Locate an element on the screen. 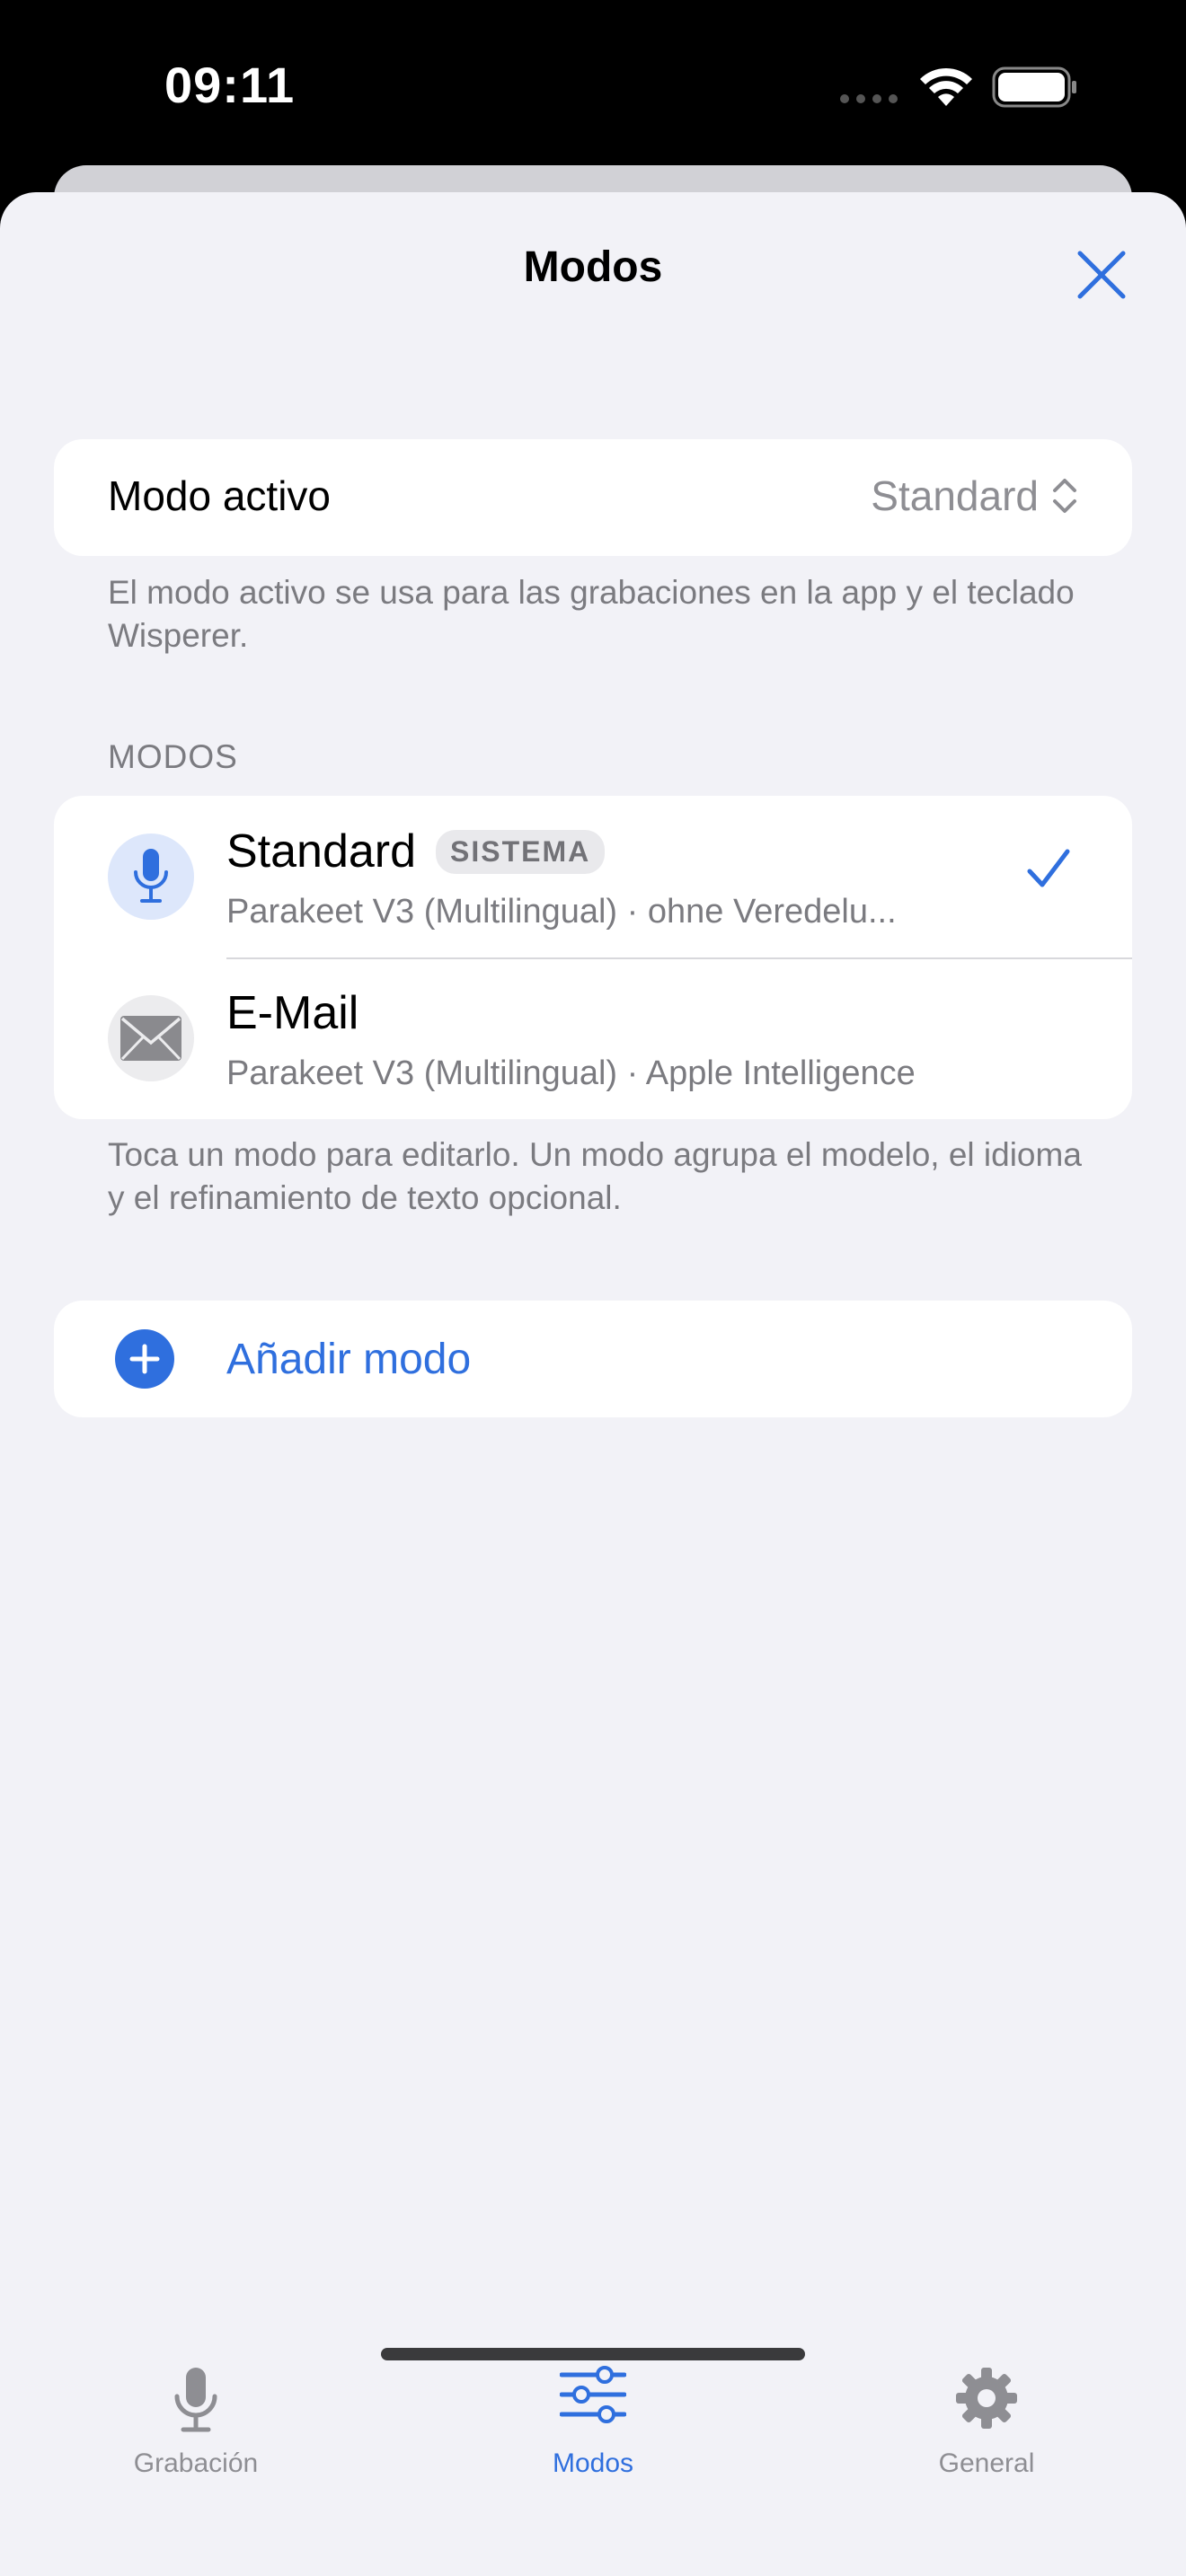  sliders-icon is located at coordinates (593, 2394).